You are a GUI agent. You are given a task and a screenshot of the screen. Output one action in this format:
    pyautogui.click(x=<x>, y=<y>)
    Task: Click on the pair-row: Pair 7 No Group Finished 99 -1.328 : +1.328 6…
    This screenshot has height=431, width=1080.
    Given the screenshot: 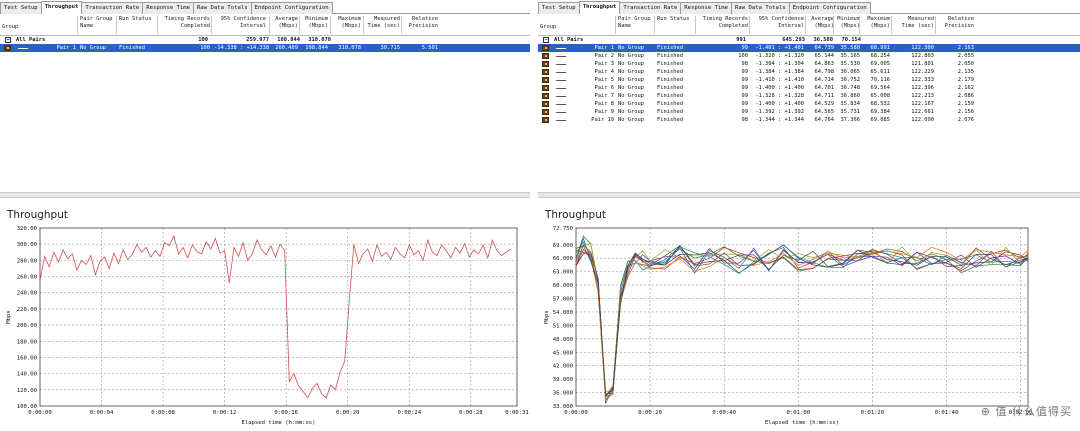 What is the action you would take?
    pyautogui.click(x=809, y=96)
    